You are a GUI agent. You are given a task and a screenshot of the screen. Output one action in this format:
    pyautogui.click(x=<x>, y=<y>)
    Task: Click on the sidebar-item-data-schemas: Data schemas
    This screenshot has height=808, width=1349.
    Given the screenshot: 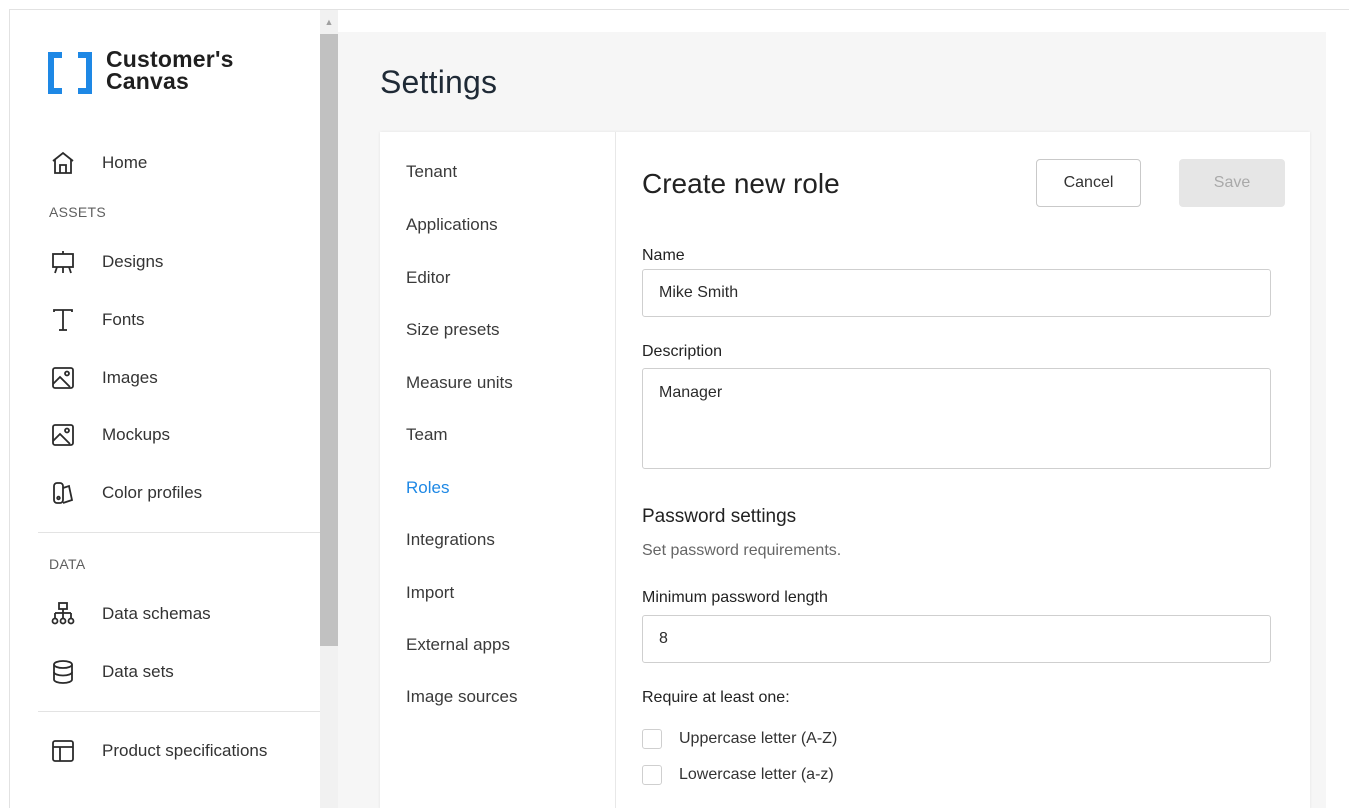 What is the action you would take?
    pyautogui.click(x=130, y=614)
    